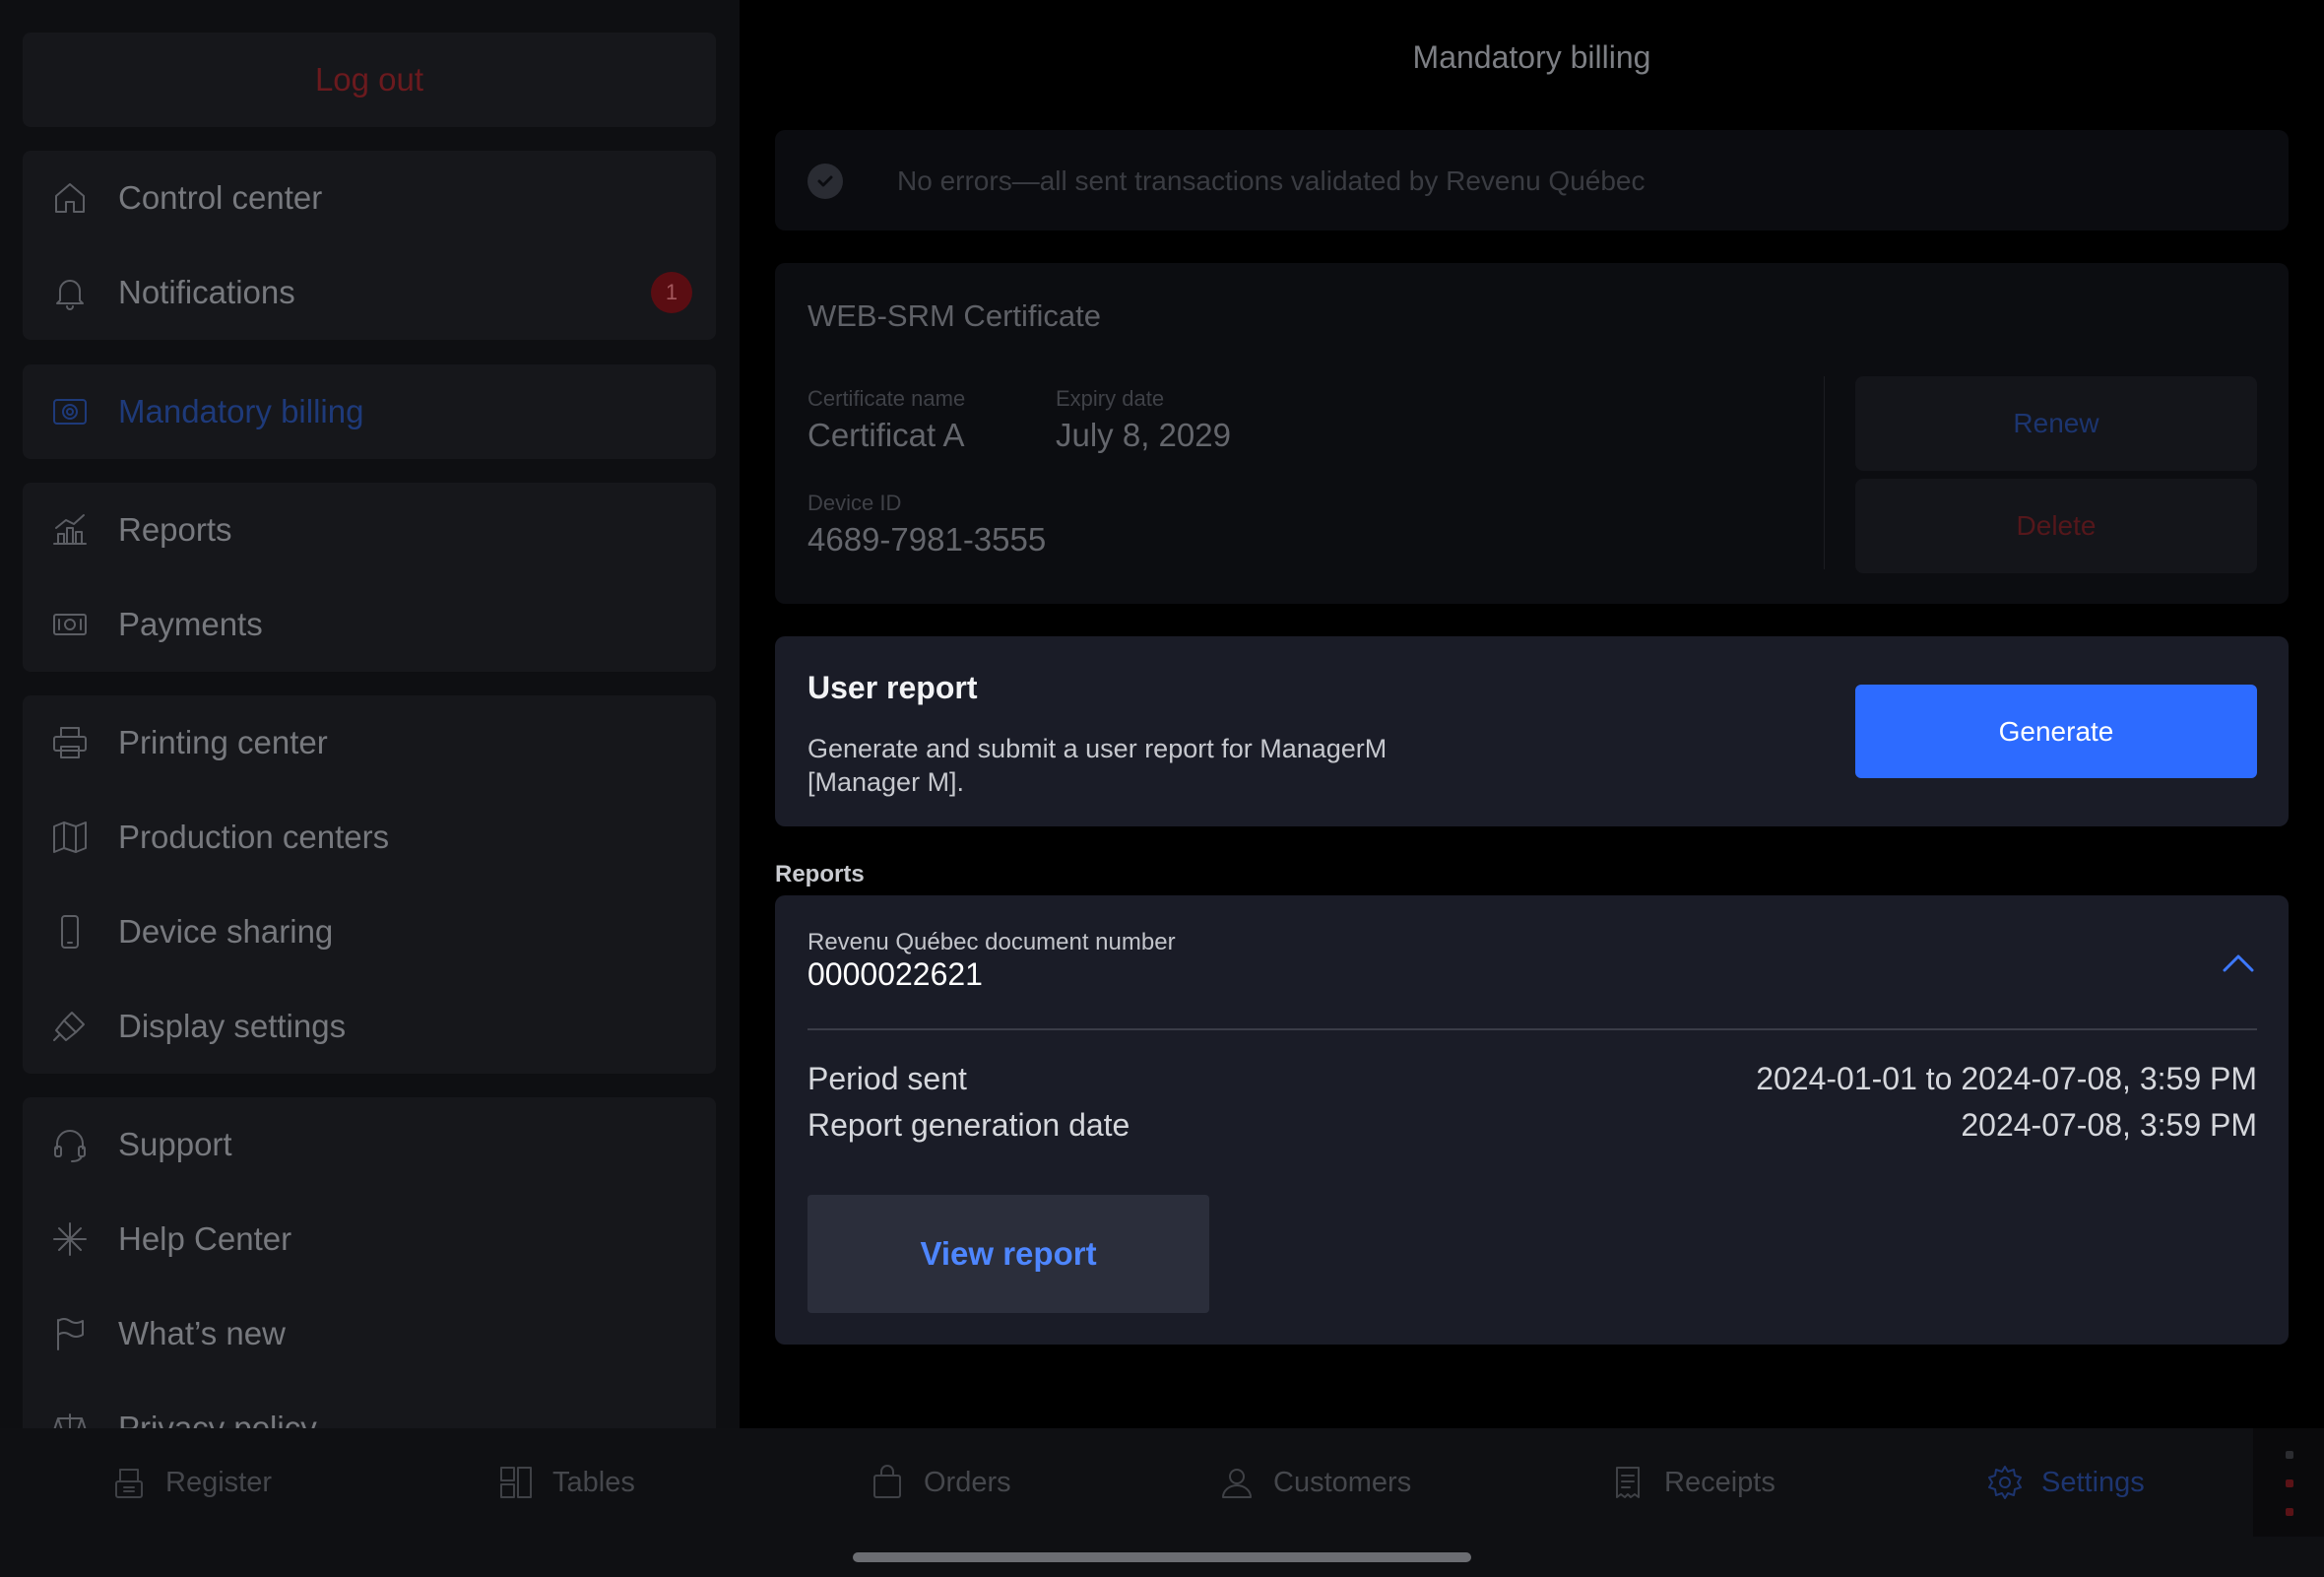 Image resolution: width=2324 pixels, height=1577 pixels. Describe the element at coordinates (370, 1239) in the screenshot. I see `sidebar-item-help-center: Help Center` at that location.